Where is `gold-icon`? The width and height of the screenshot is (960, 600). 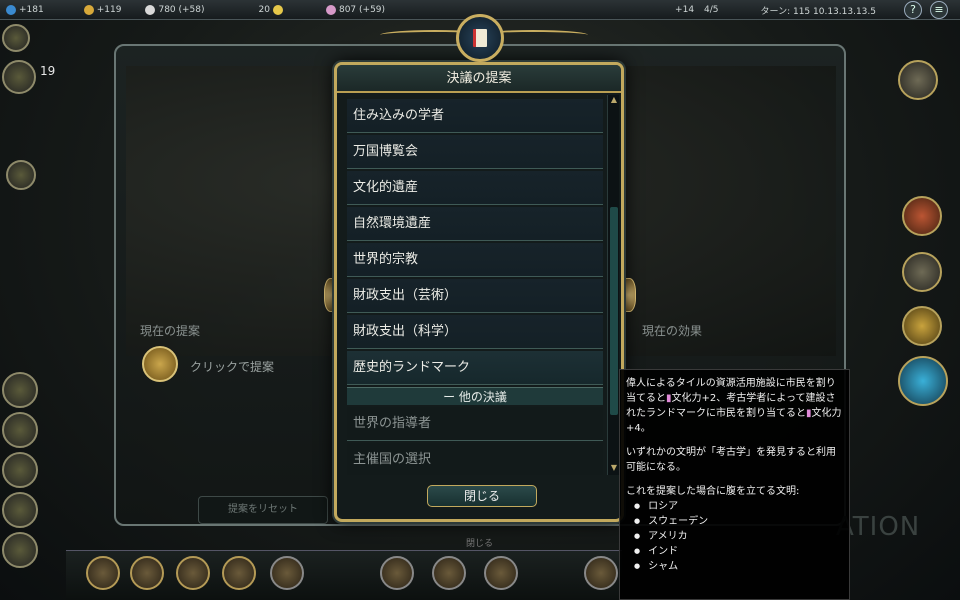 gold-icon is located at coordinates (88, 9).